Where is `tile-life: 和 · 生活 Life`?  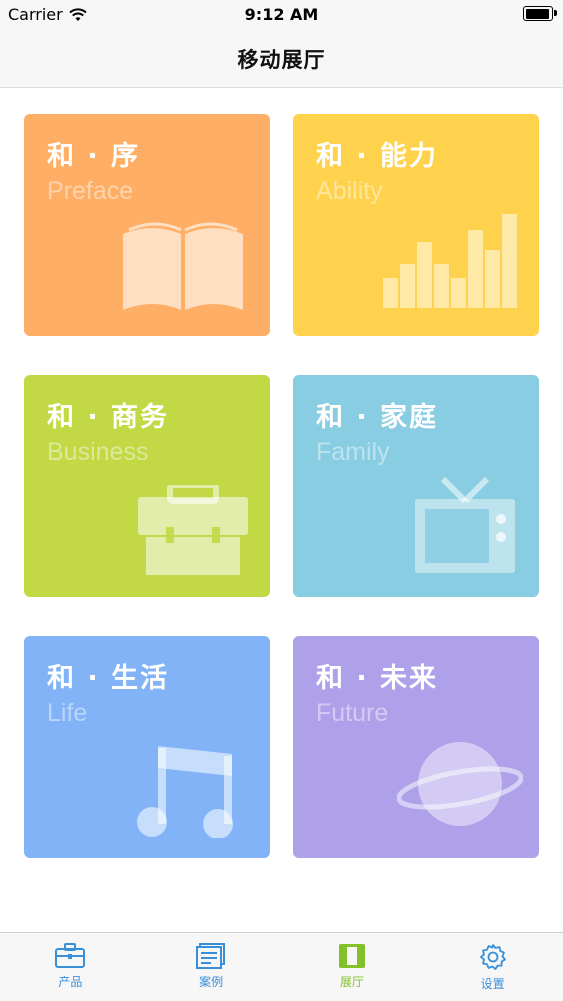 tile-life: 和 · 生活 Life is located at coordinates (147, 747).